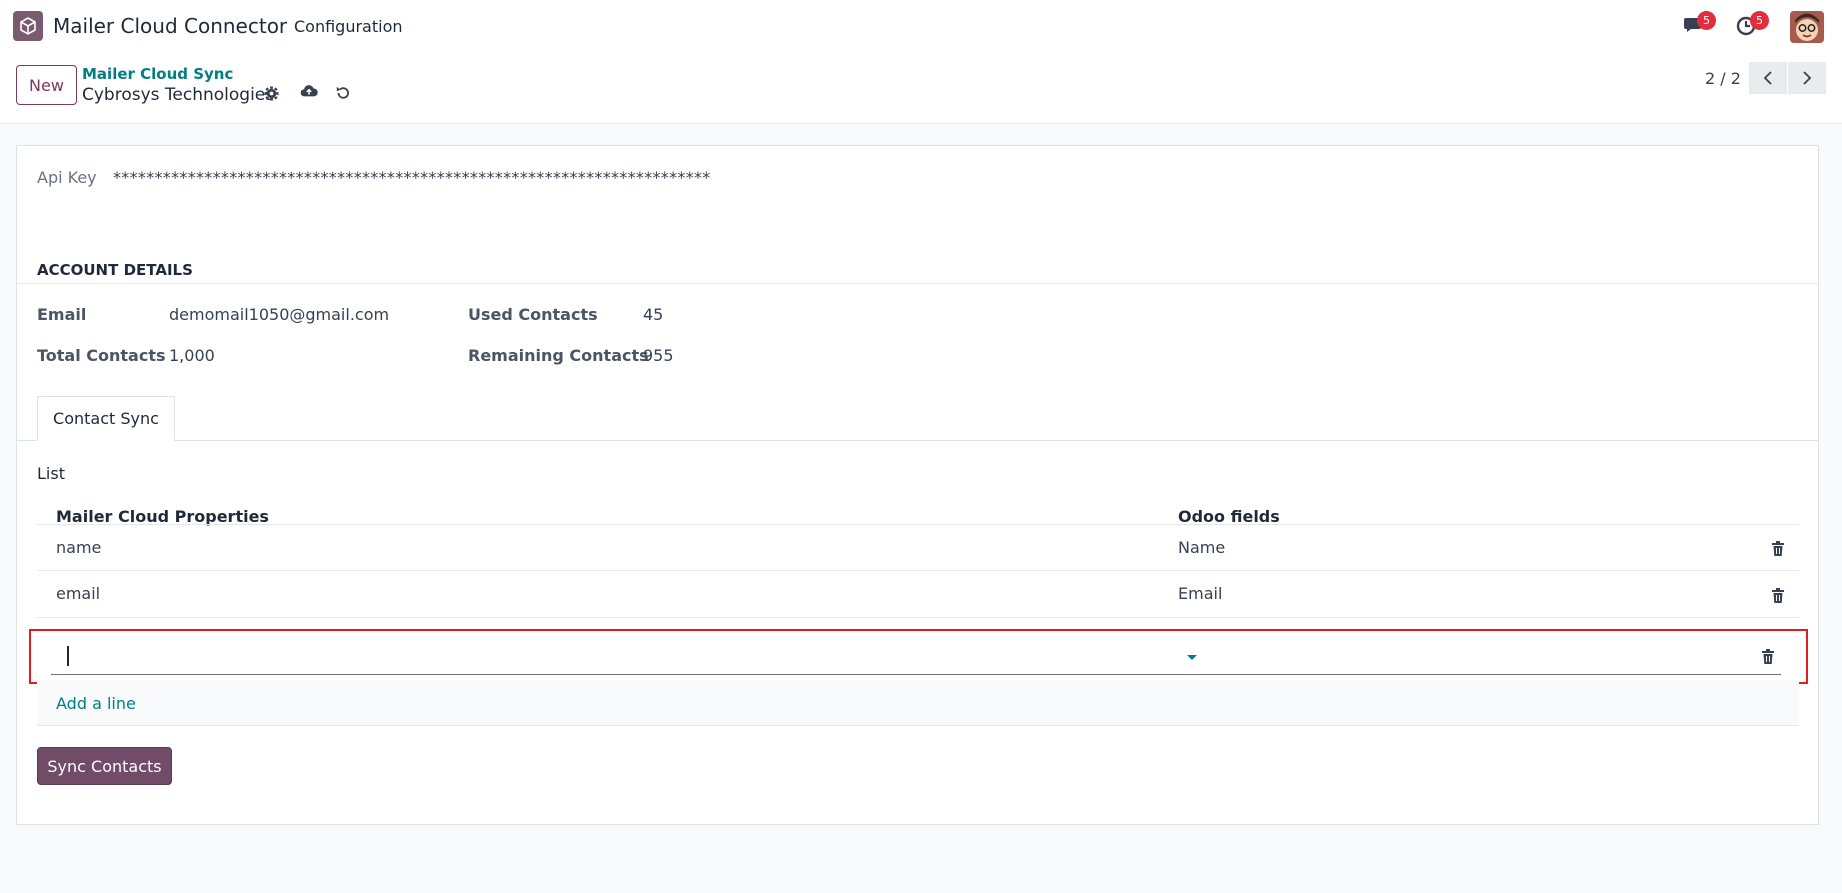 The width and height of the screenshot is (1842, 893). What do you see at coordinates (68, 656) in the screenshot?
I see `text-caret` at bounding box center [68, 656].